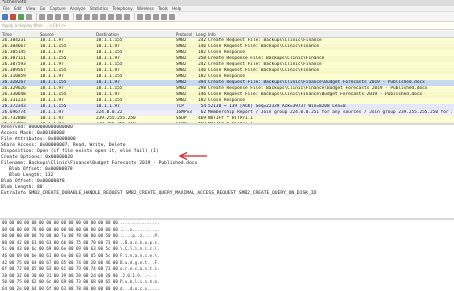 The image size is (454, 291). Describe the element at coordinates (119, 16) in the screenshot. I see `last-packet-icon` at that location.